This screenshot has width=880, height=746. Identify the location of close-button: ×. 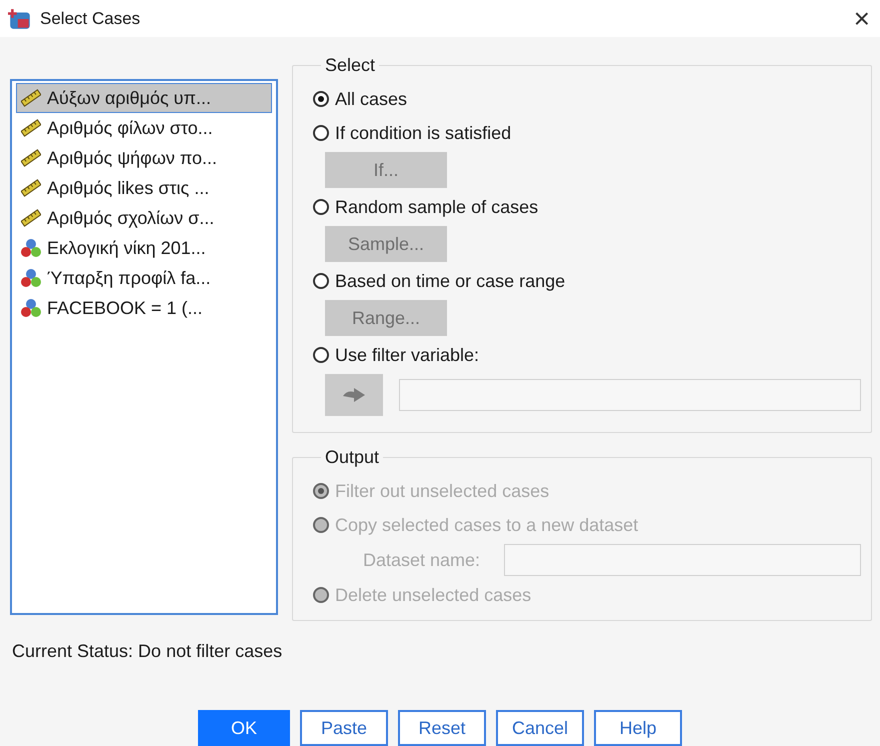
(862, 18).